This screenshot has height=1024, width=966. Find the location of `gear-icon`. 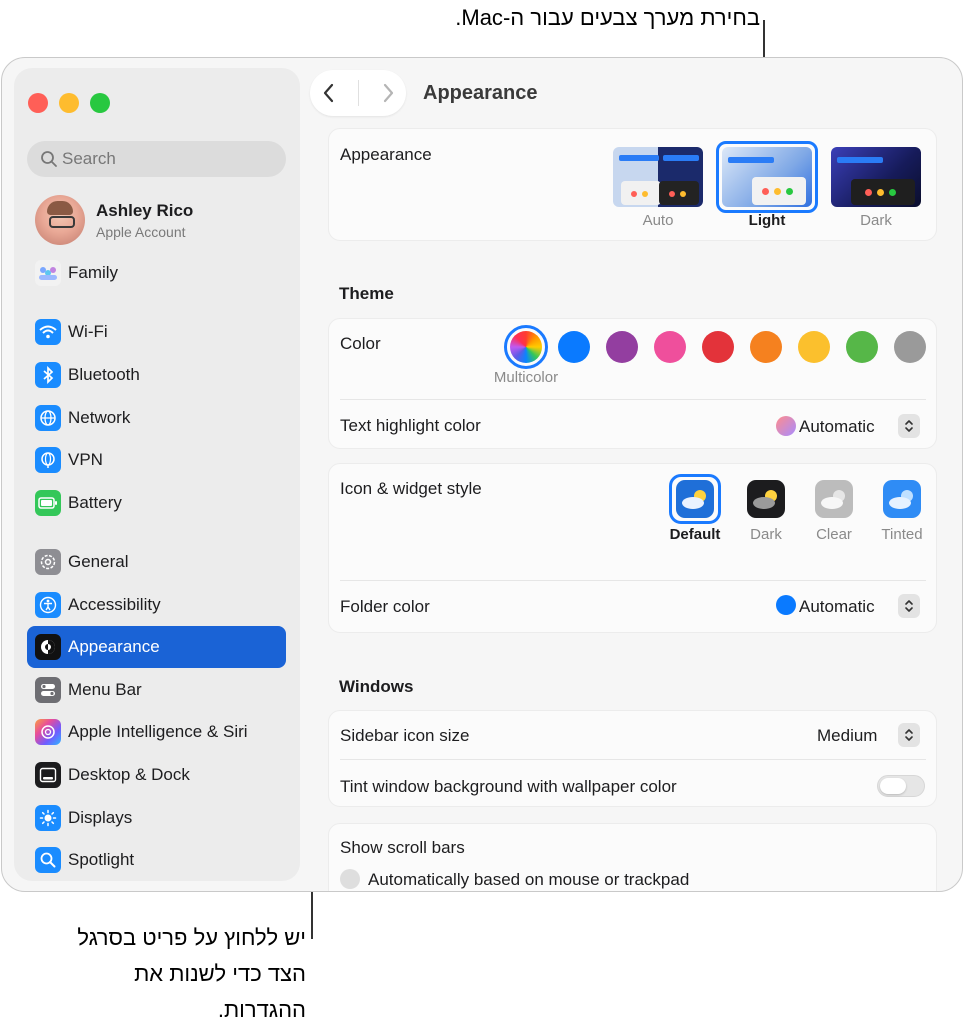

gear-icon is located at coordinates (48, 562).